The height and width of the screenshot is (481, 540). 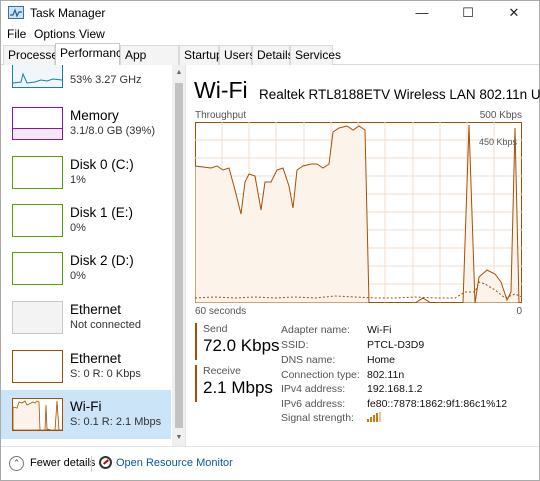 What do you see at coordinates (116, 422) in the screenshot?
I see `sidebar-item-wifi-sub: S: 0.1 R: 2.1 Mbps` at bounding box center [116, 422].